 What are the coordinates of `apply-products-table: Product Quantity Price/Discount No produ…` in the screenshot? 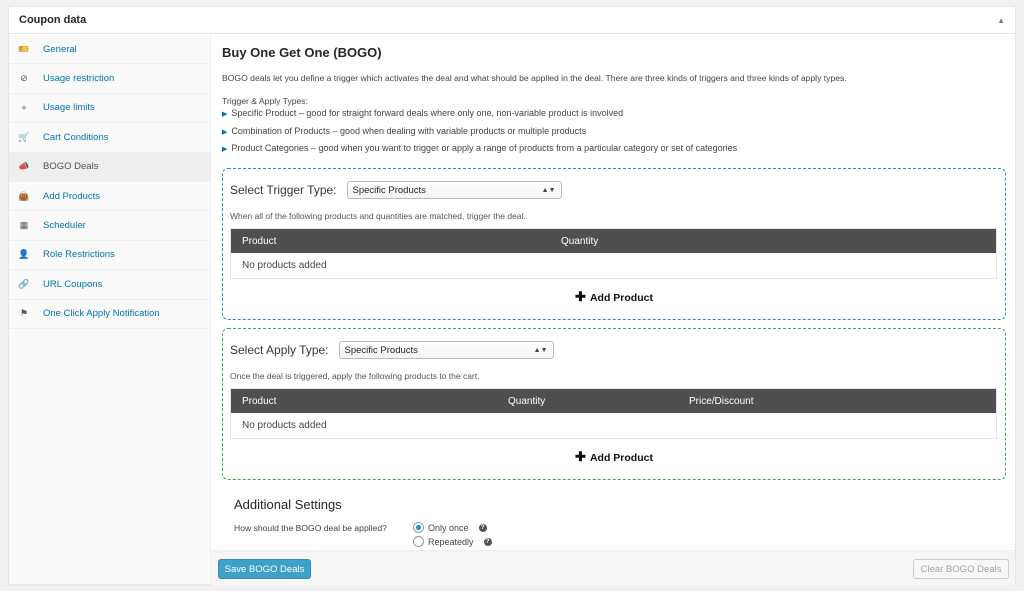 It's located at (613, 413).